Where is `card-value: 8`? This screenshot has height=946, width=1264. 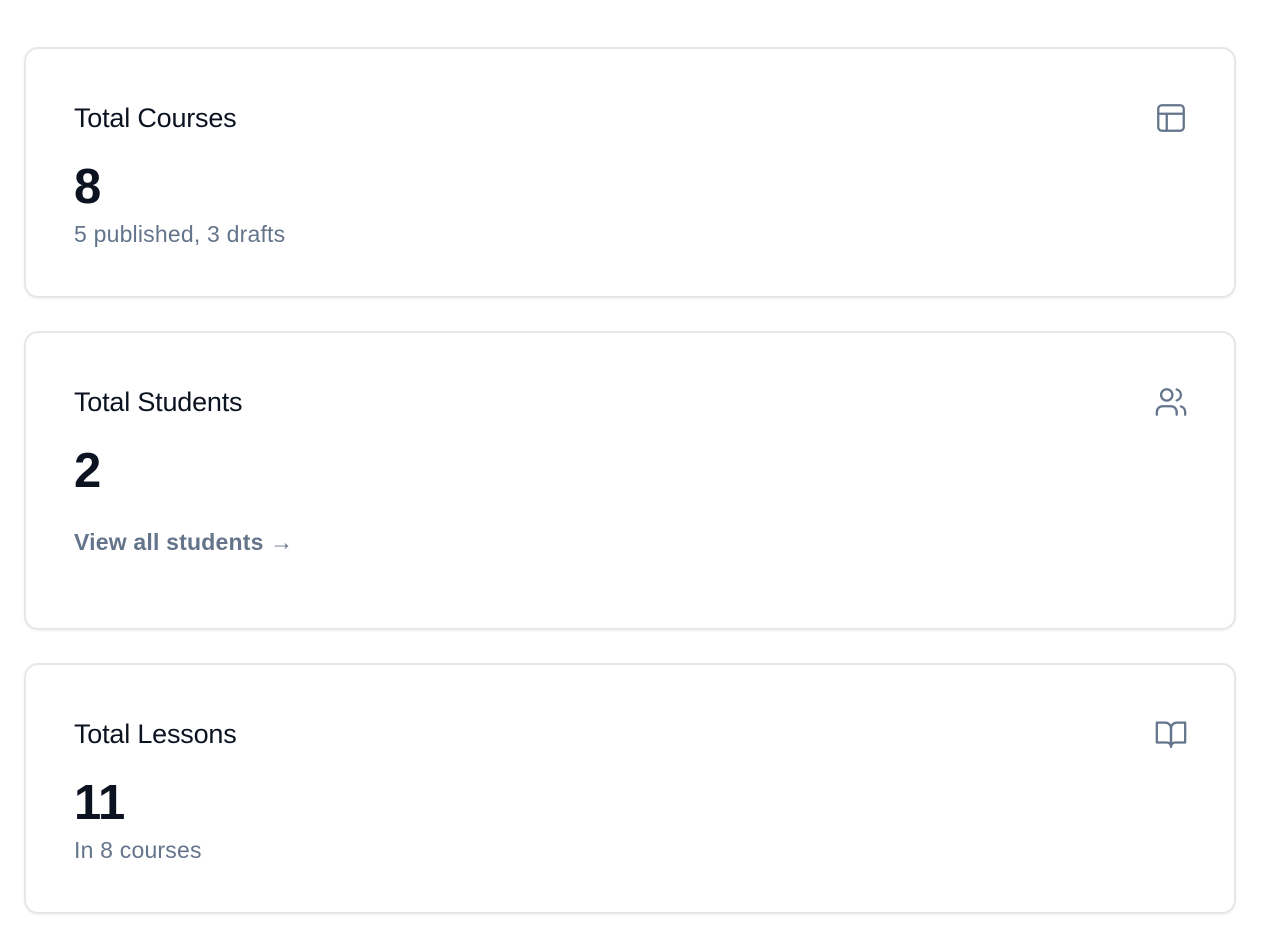
card-value: 8 is located at coordinates (87, 187).